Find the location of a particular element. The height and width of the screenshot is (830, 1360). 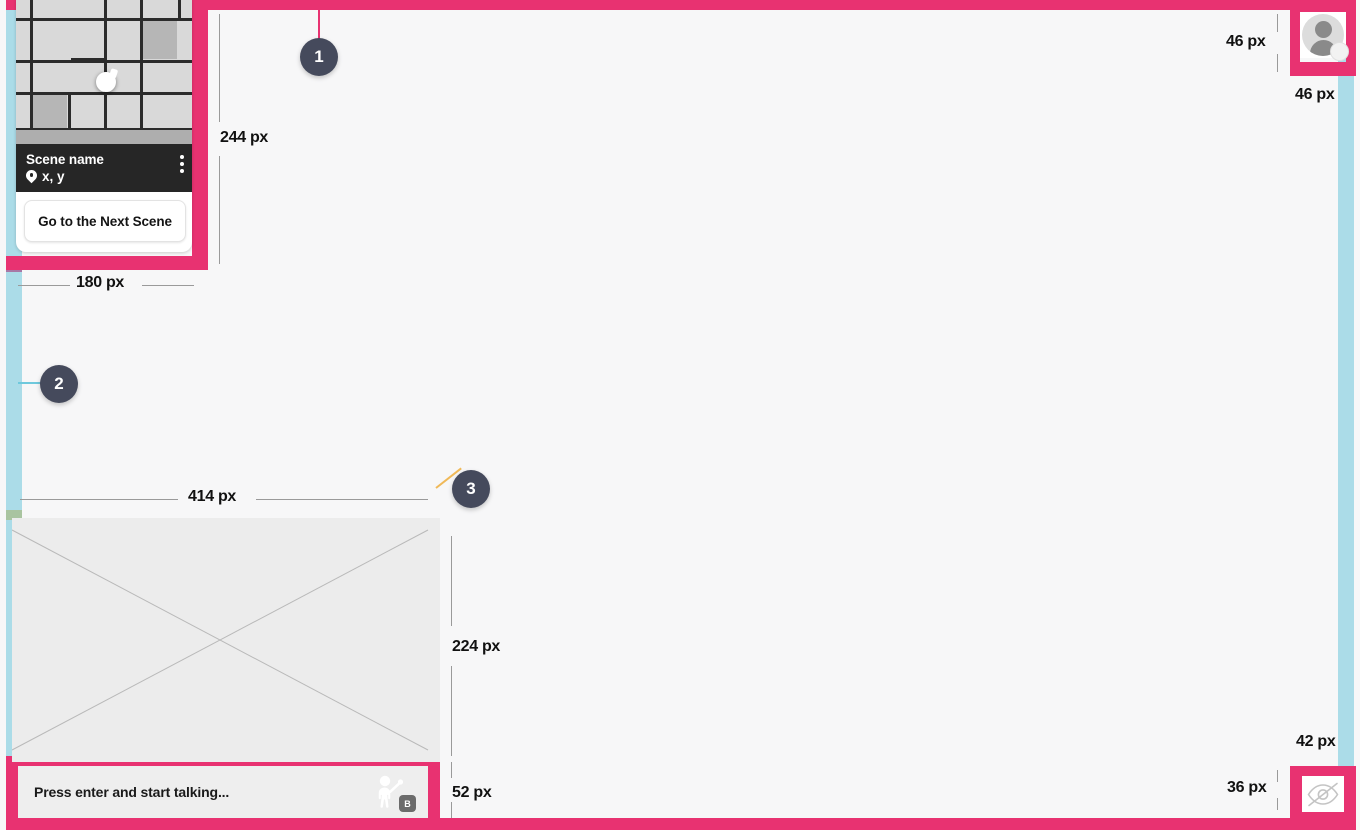

scene-name-label: Scene name is located at coordinates (65, 159).